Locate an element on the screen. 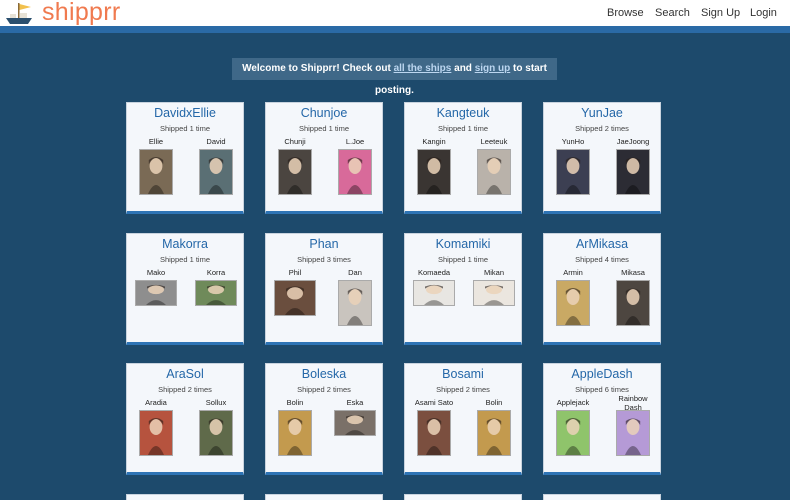 This screenshot has height=500, width=790. ship-card: Boleska Shipped 2 times Bolin Eska is located at coordinates (324, 419).